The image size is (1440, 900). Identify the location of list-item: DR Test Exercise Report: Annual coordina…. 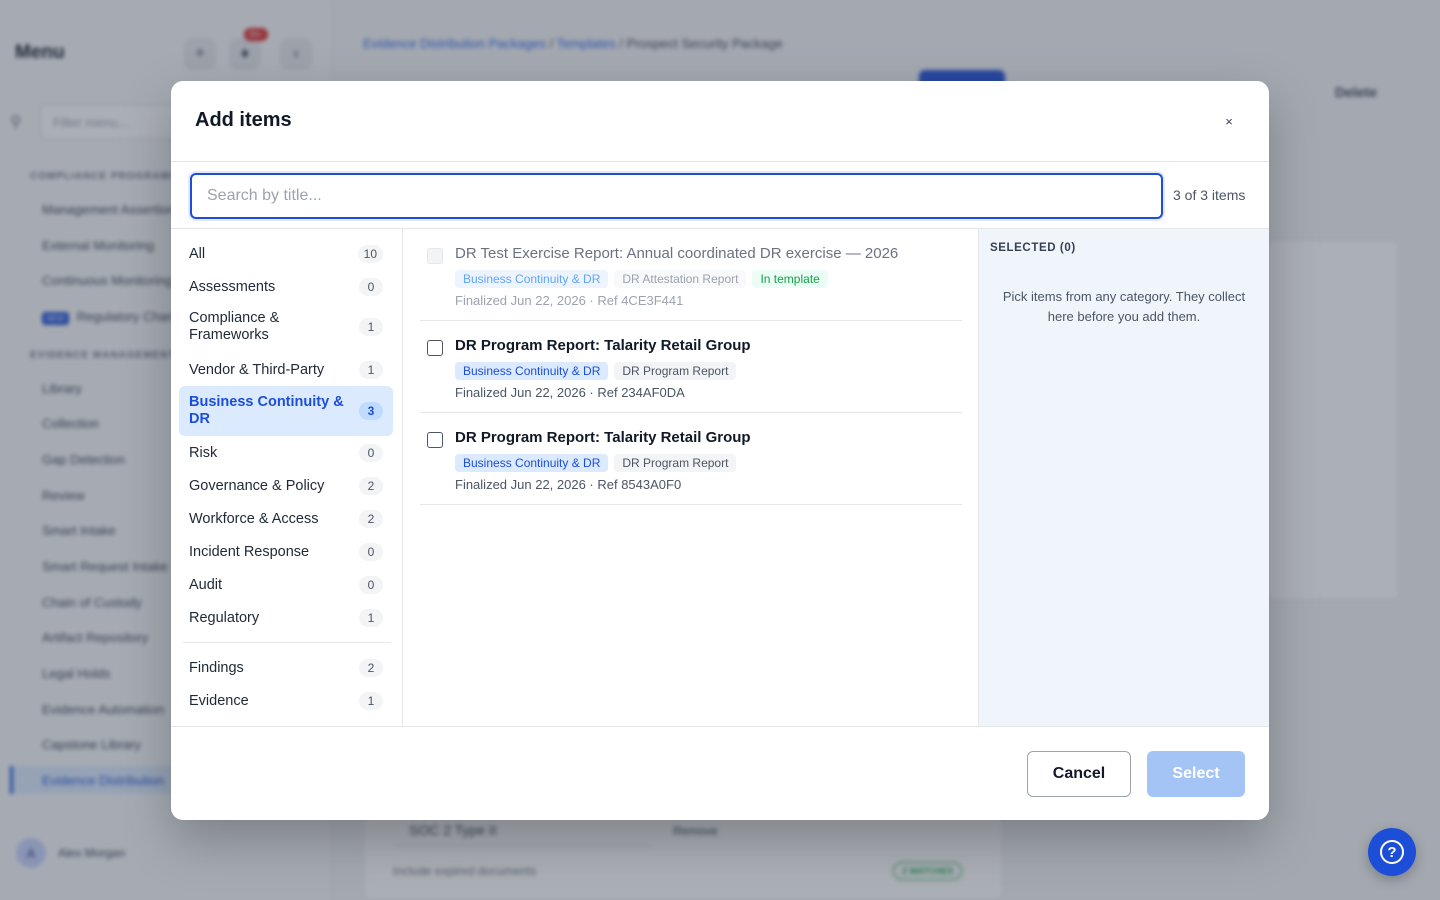
(691, 275).